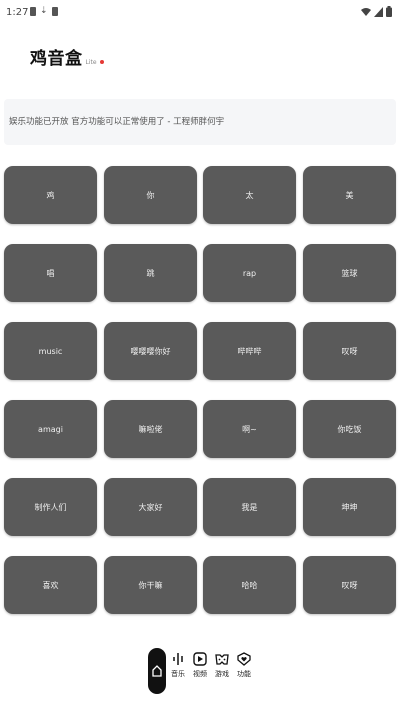  I want to click on sound-button: 唱, so click(50, 273).